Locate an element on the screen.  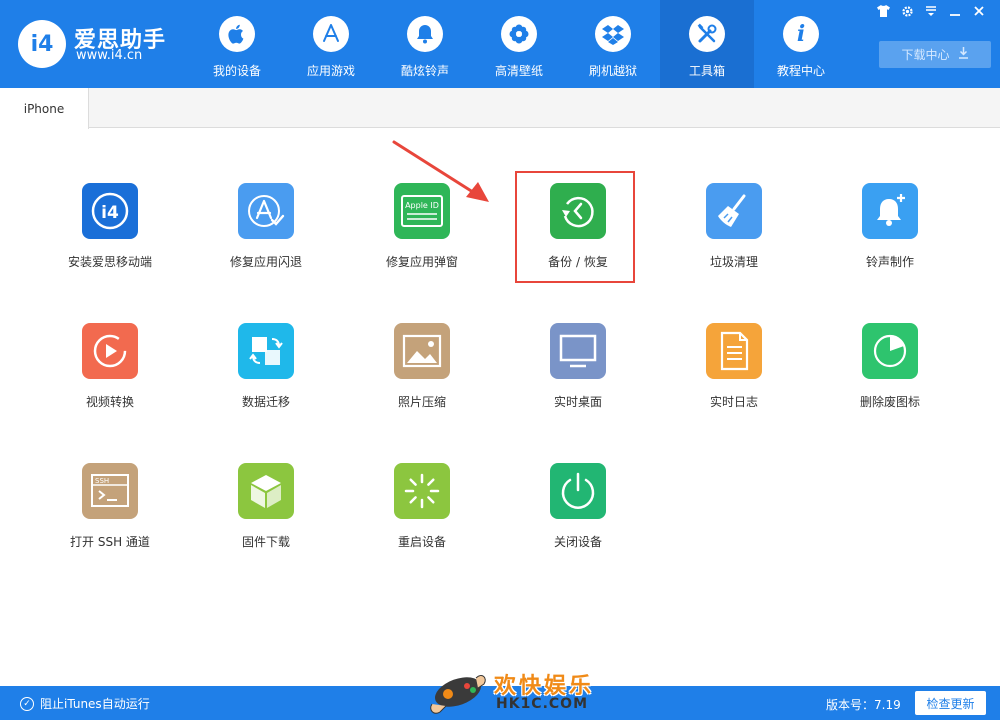
tool-label: 备份 / 恢复 is located at coordinates (578, 262).